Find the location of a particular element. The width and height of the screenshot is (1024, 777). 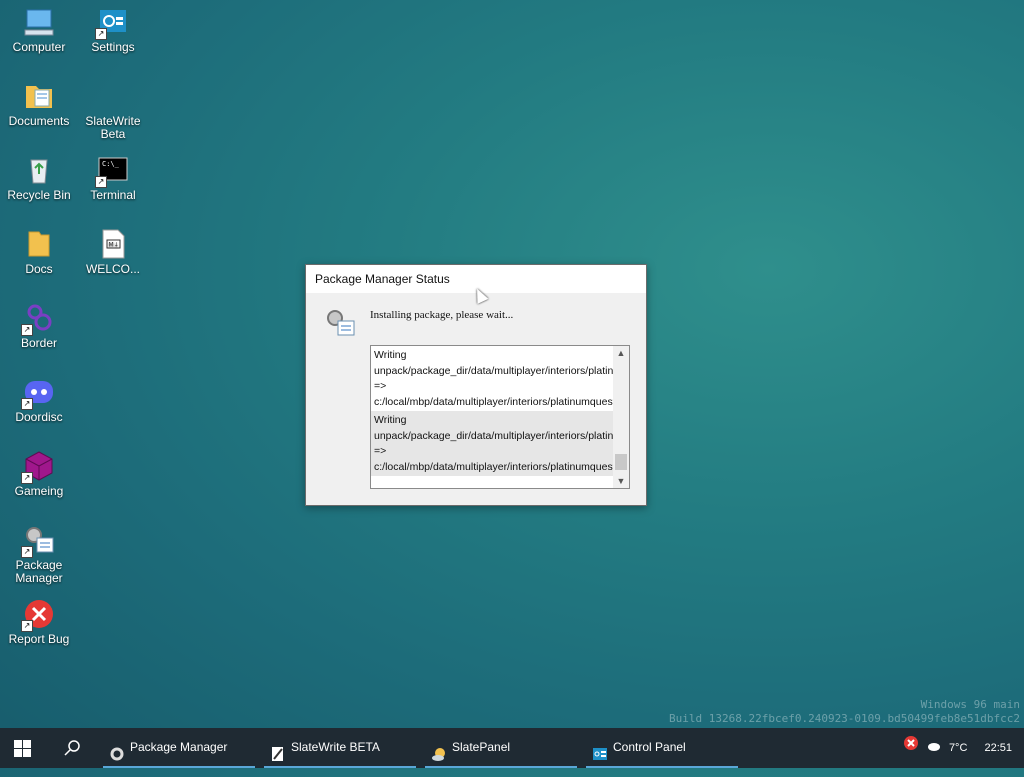

icon-label: Border is located at coordinates (39, 343).